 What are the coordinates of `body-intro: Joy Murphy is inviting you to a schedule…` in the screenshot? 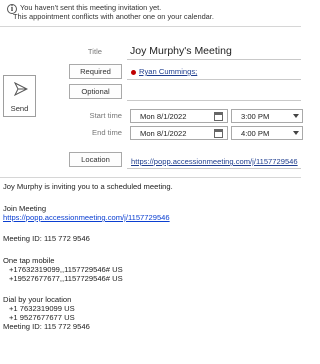 It's located at (88, 186).